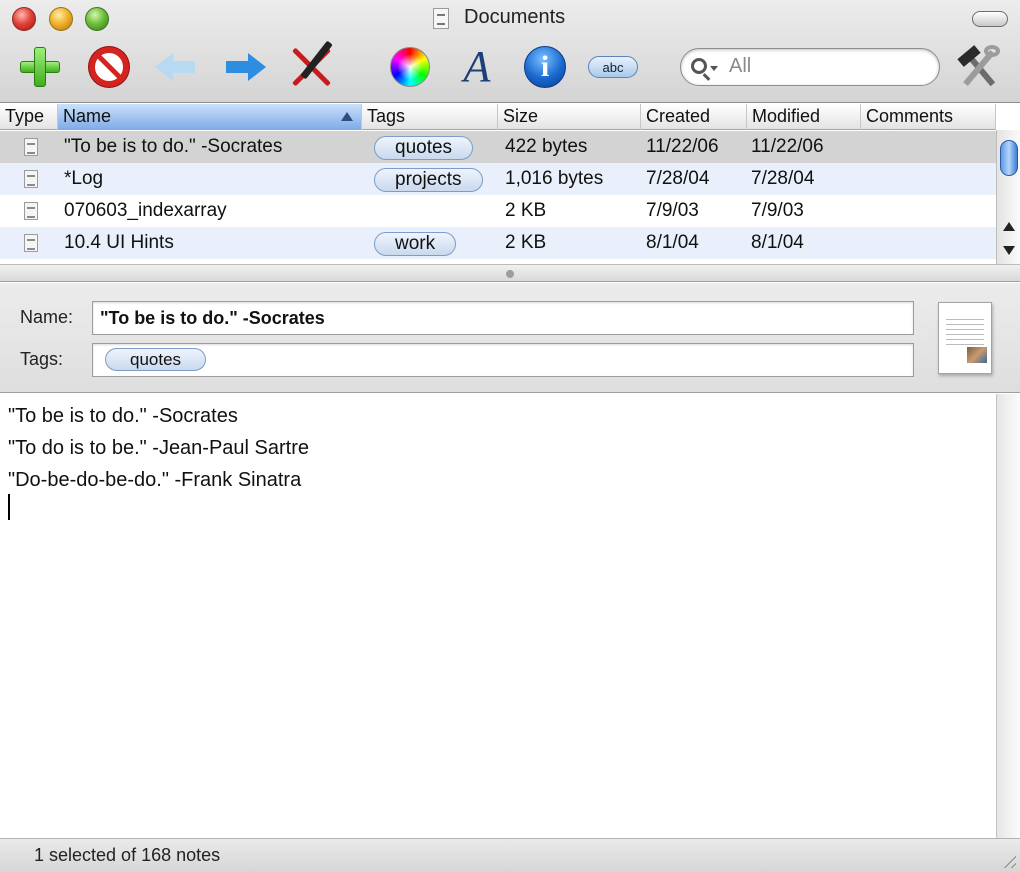 The height and width of the screenshot is (872, 1020). I want to click on delete-note-button, so click(109, 67).